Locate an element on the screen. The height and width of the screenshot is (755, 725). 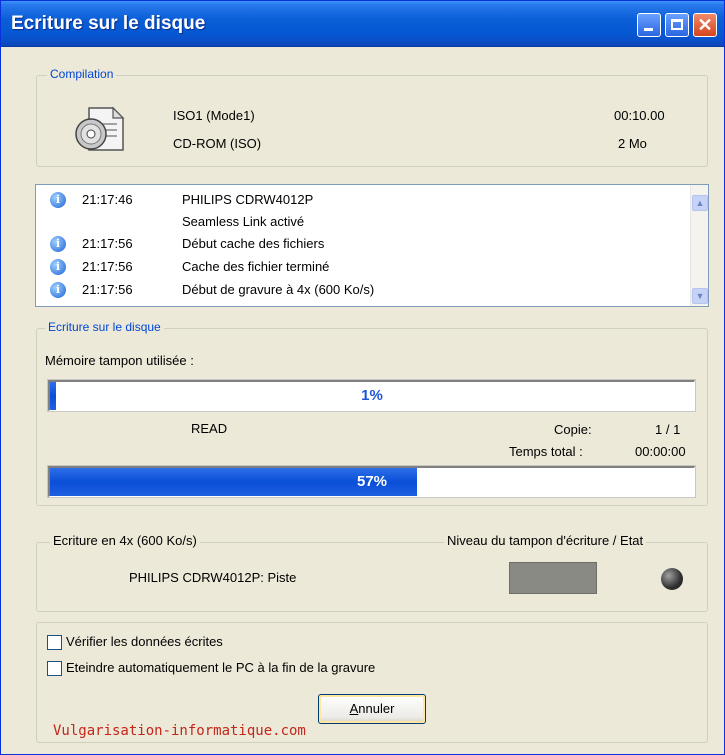
cancel-button-label: Annuler is located at coordinates (372, 708).